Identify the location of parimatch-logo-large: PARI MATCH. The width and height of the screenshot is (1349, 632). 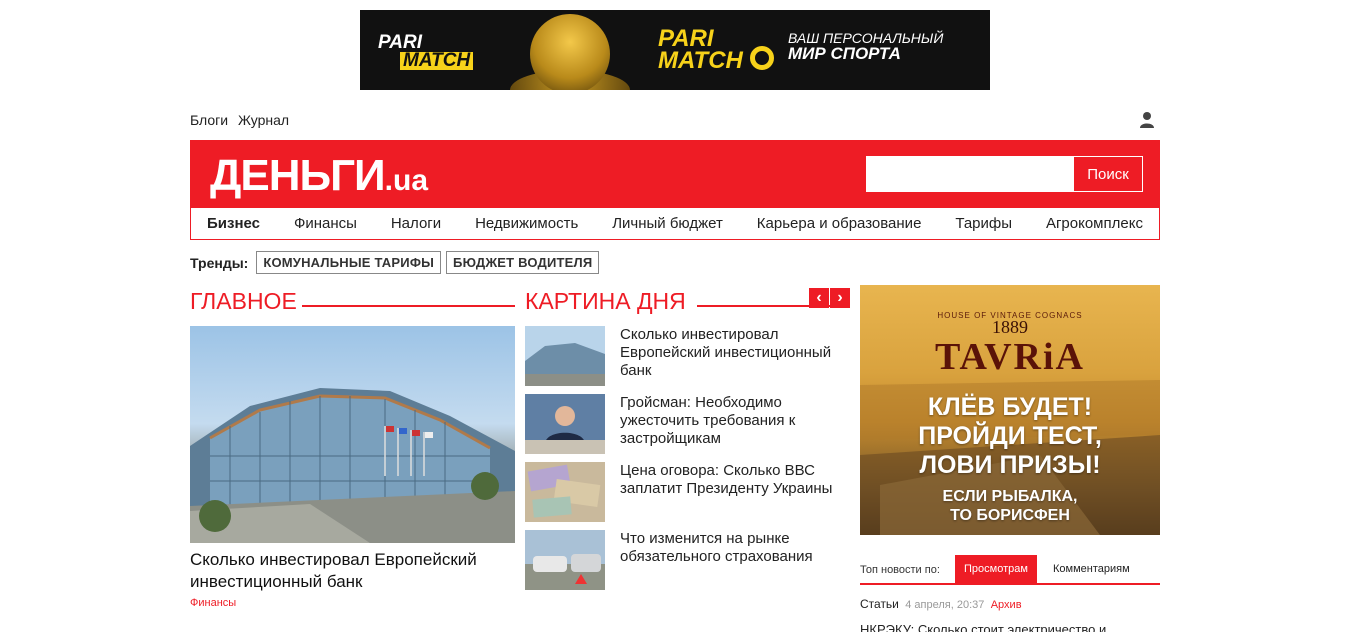
(700, 50).